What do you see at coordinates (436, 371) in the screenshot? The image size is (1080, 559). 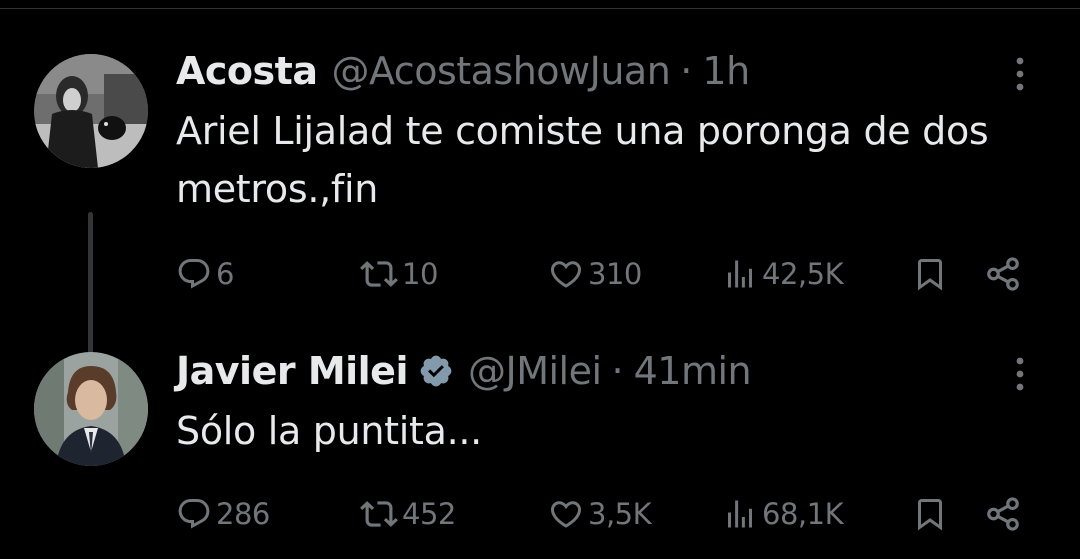 I see `verified-badge-icon` at bounding box center [436, 371].